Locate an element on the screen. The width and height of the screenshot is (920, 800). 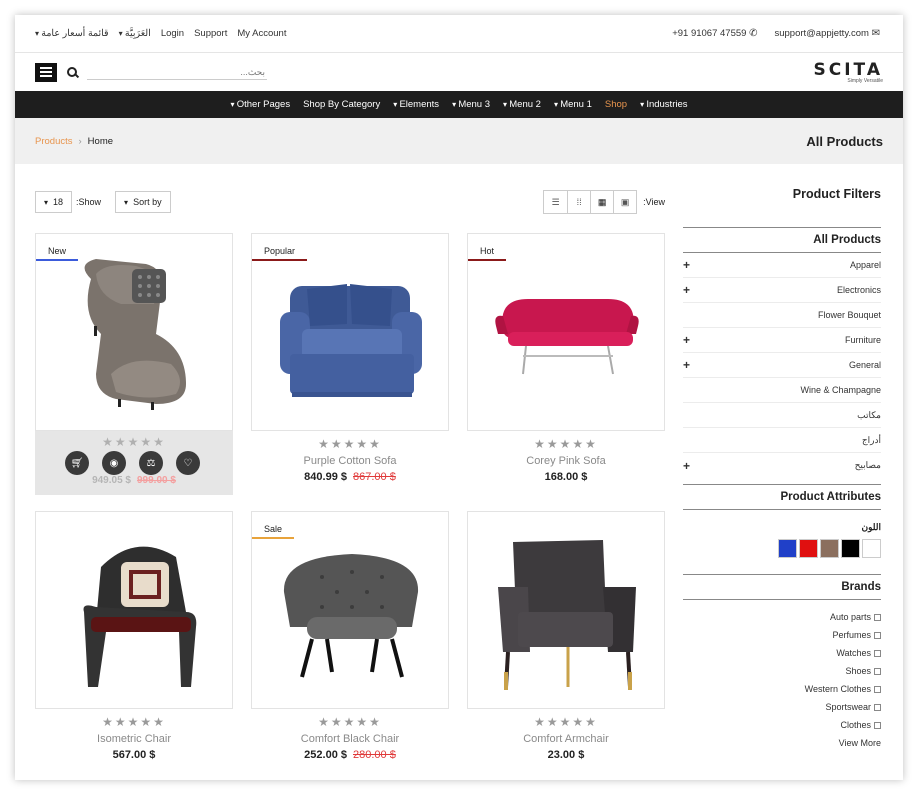
product-name: Isometric Chair is located at coordinates (134, 739).